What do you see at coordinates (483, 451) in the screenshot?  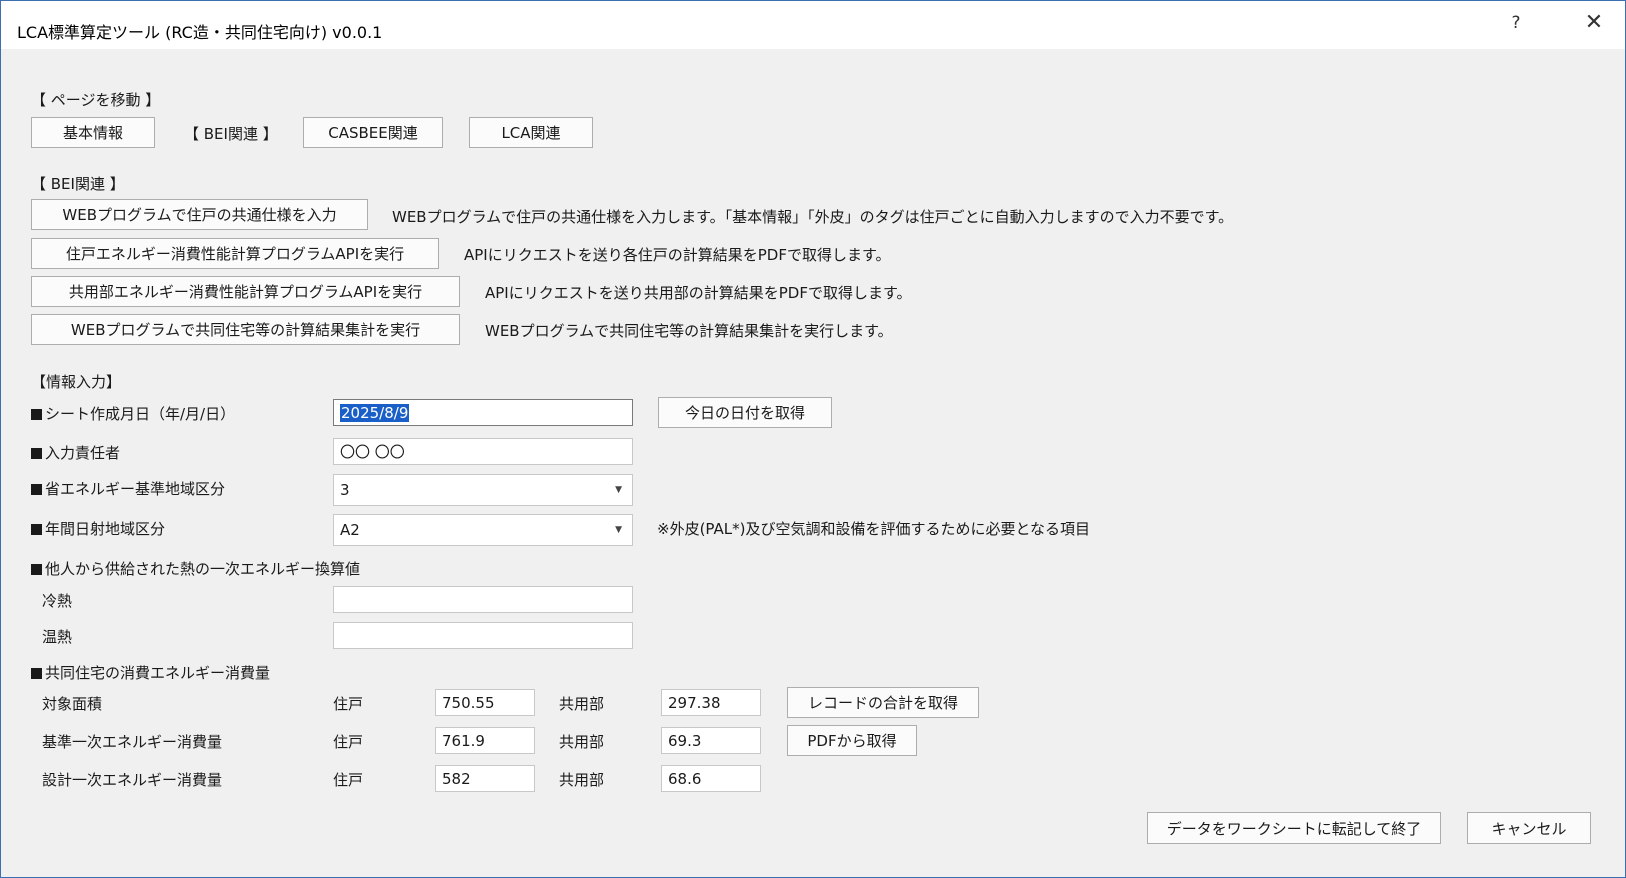 I see `person-field: 〇〇 〇〇` at bounding box center [483, 451].